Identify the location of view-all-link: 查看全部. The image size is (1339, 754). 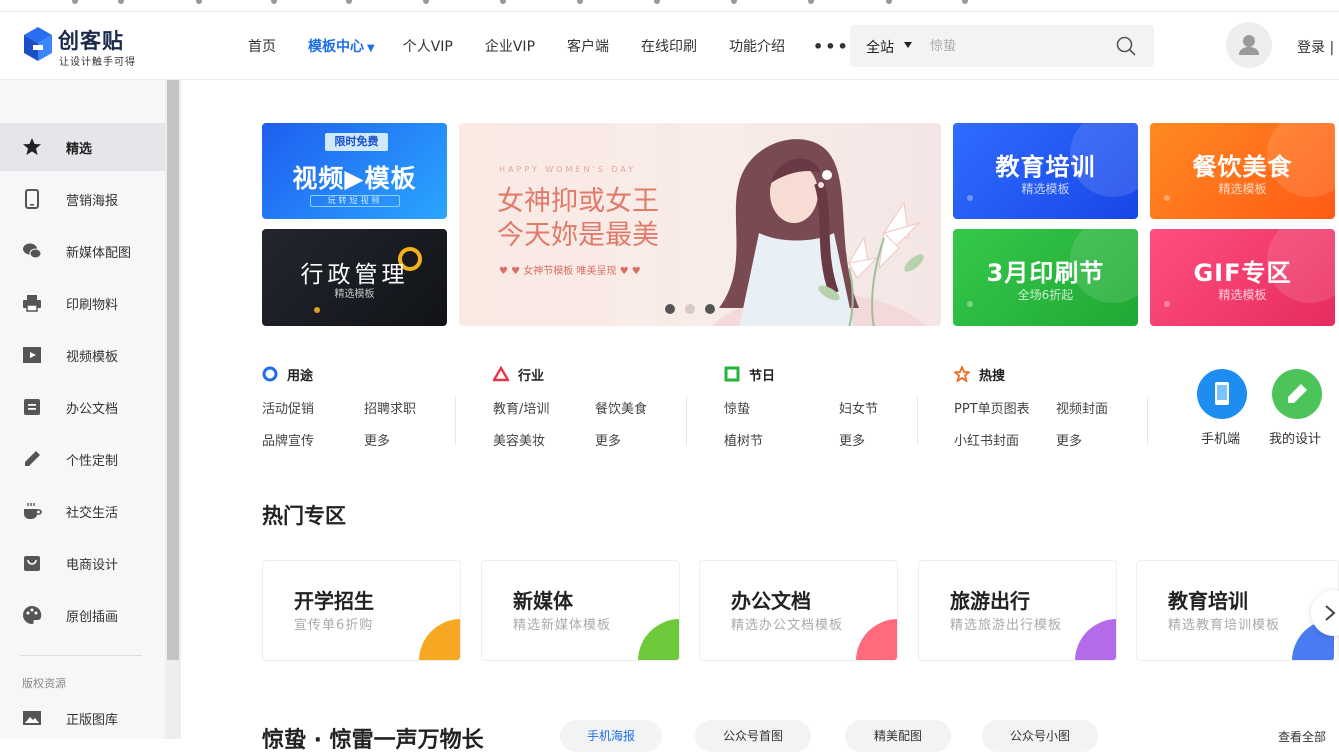
(1302, 736).